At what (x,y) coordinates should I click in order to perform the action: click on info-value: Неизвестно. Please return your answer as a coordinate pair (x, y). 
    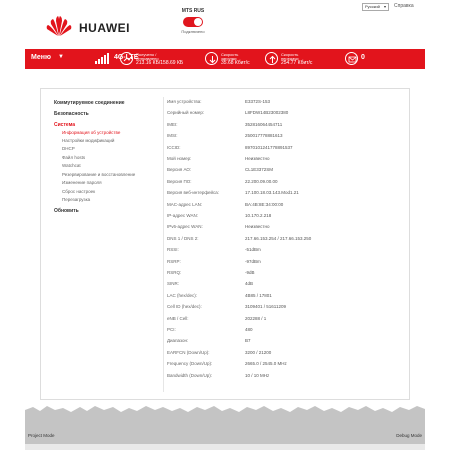
    Looking at the image, I should click on (257, 158).